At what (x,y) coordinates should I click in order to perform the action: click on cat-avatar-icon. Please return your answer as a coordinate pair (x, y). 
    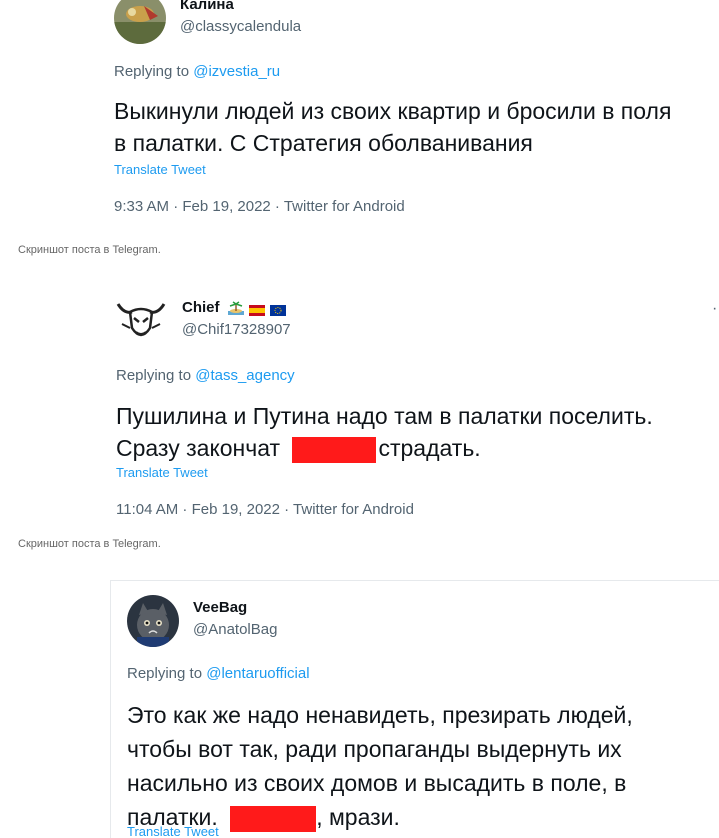
    Looking at the image, I should click on (153, 621).